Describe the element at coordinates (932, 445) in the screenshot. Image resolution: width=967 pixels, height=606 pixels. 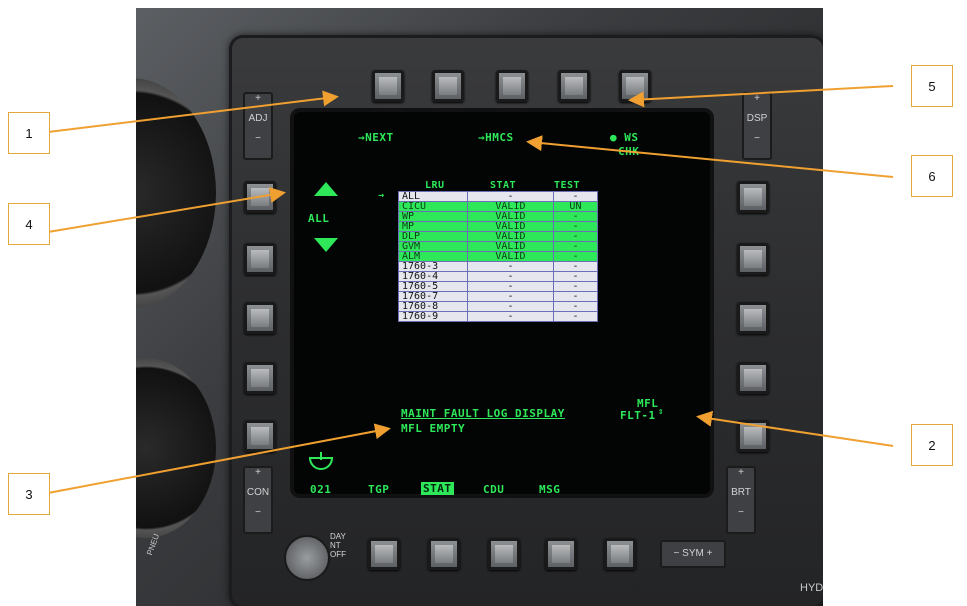
I see `callout-2: 2` at that location.